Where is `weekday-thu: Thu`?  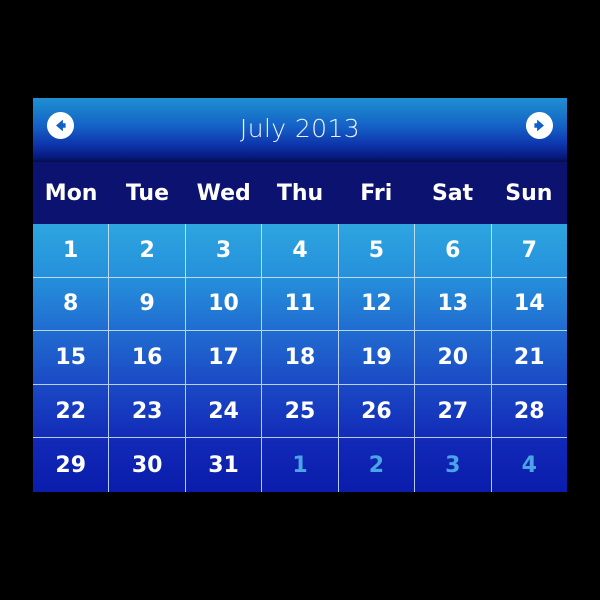 weekday-thu: Thu is located at coordinates (300, 193).